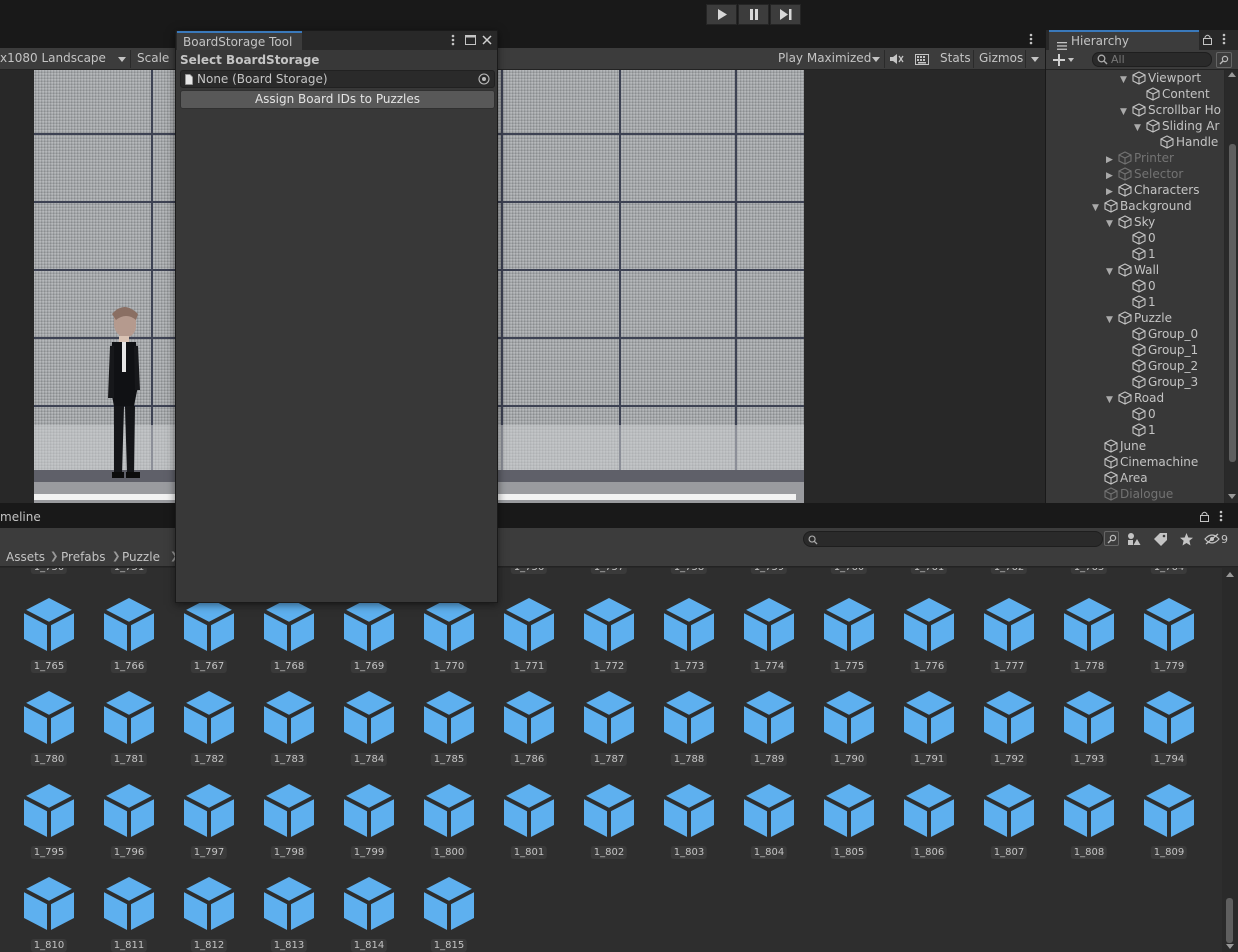 This screenshot has height=952, width=1238. What do you see at coordinates (1172, 94) in the screenshot?
I see `hierarchy-item: Content` at bounding box center [1172, 94].